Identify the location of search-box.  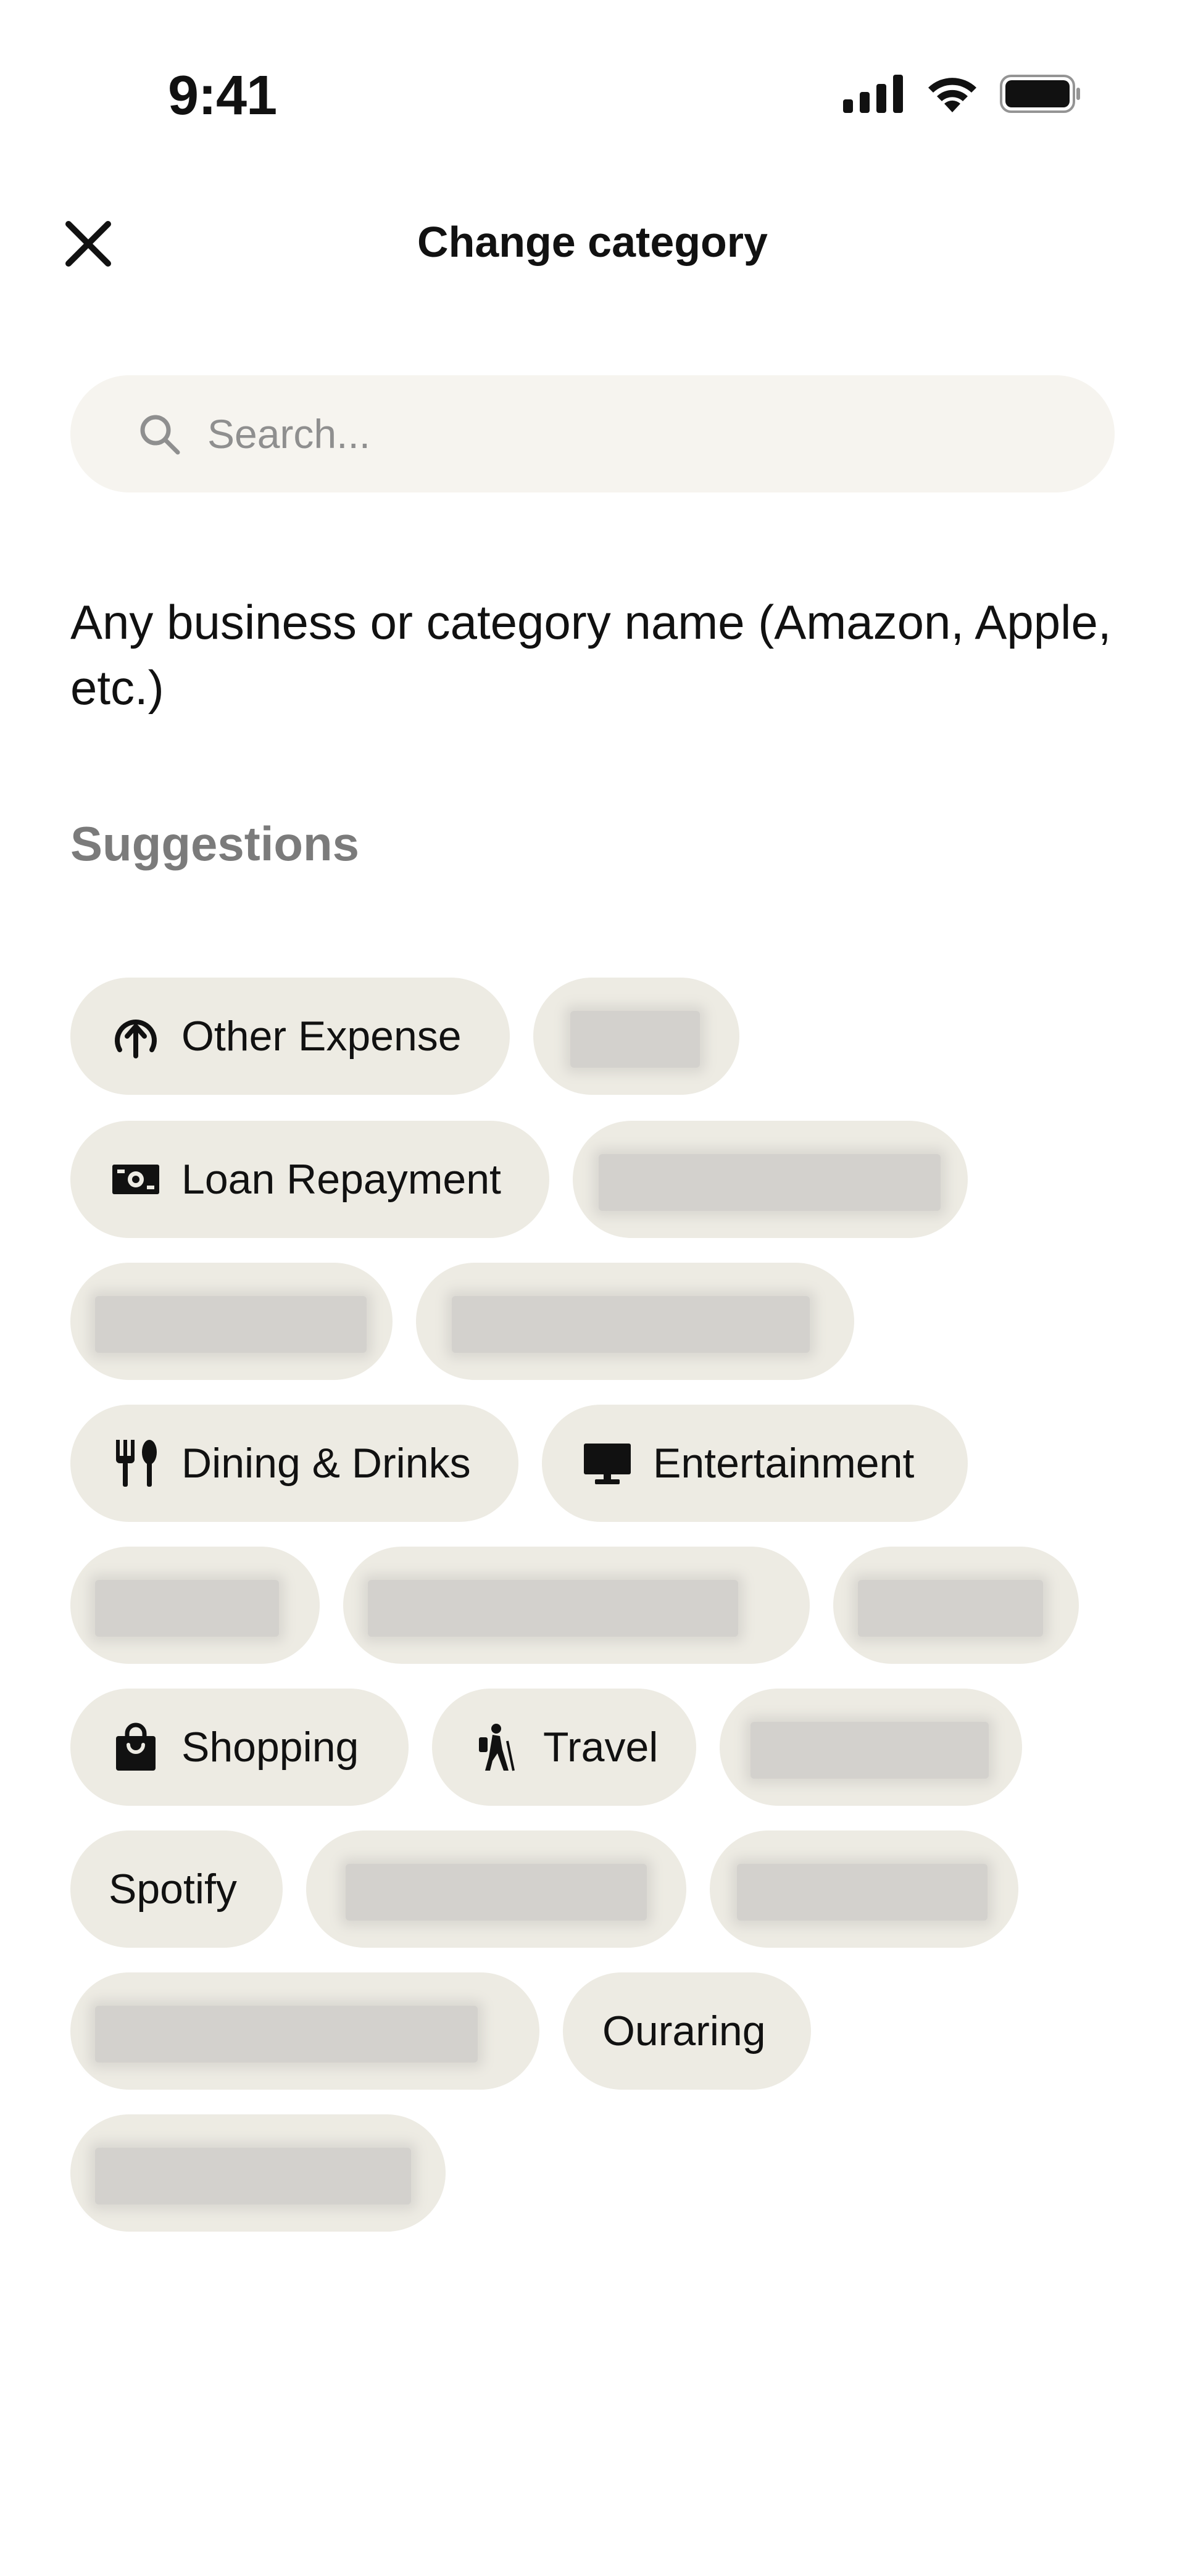
(592, 433).